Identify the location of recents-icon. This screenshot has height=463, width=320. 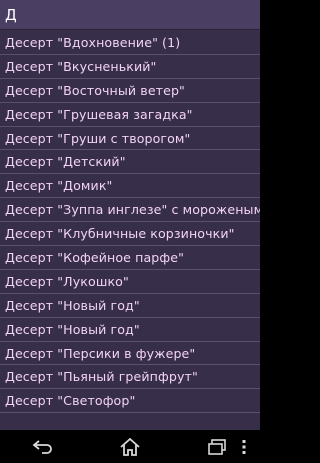
(216, 446).